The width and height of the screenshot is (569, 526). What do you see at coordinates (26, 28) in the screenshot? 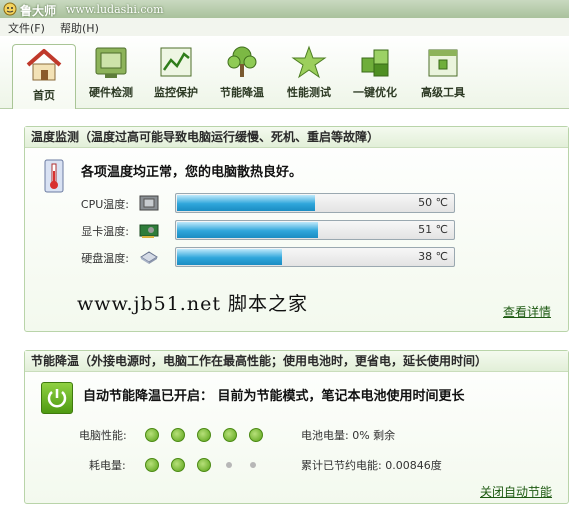
I see `menu-file: 文件(F)` at bounding box center [26, 28].